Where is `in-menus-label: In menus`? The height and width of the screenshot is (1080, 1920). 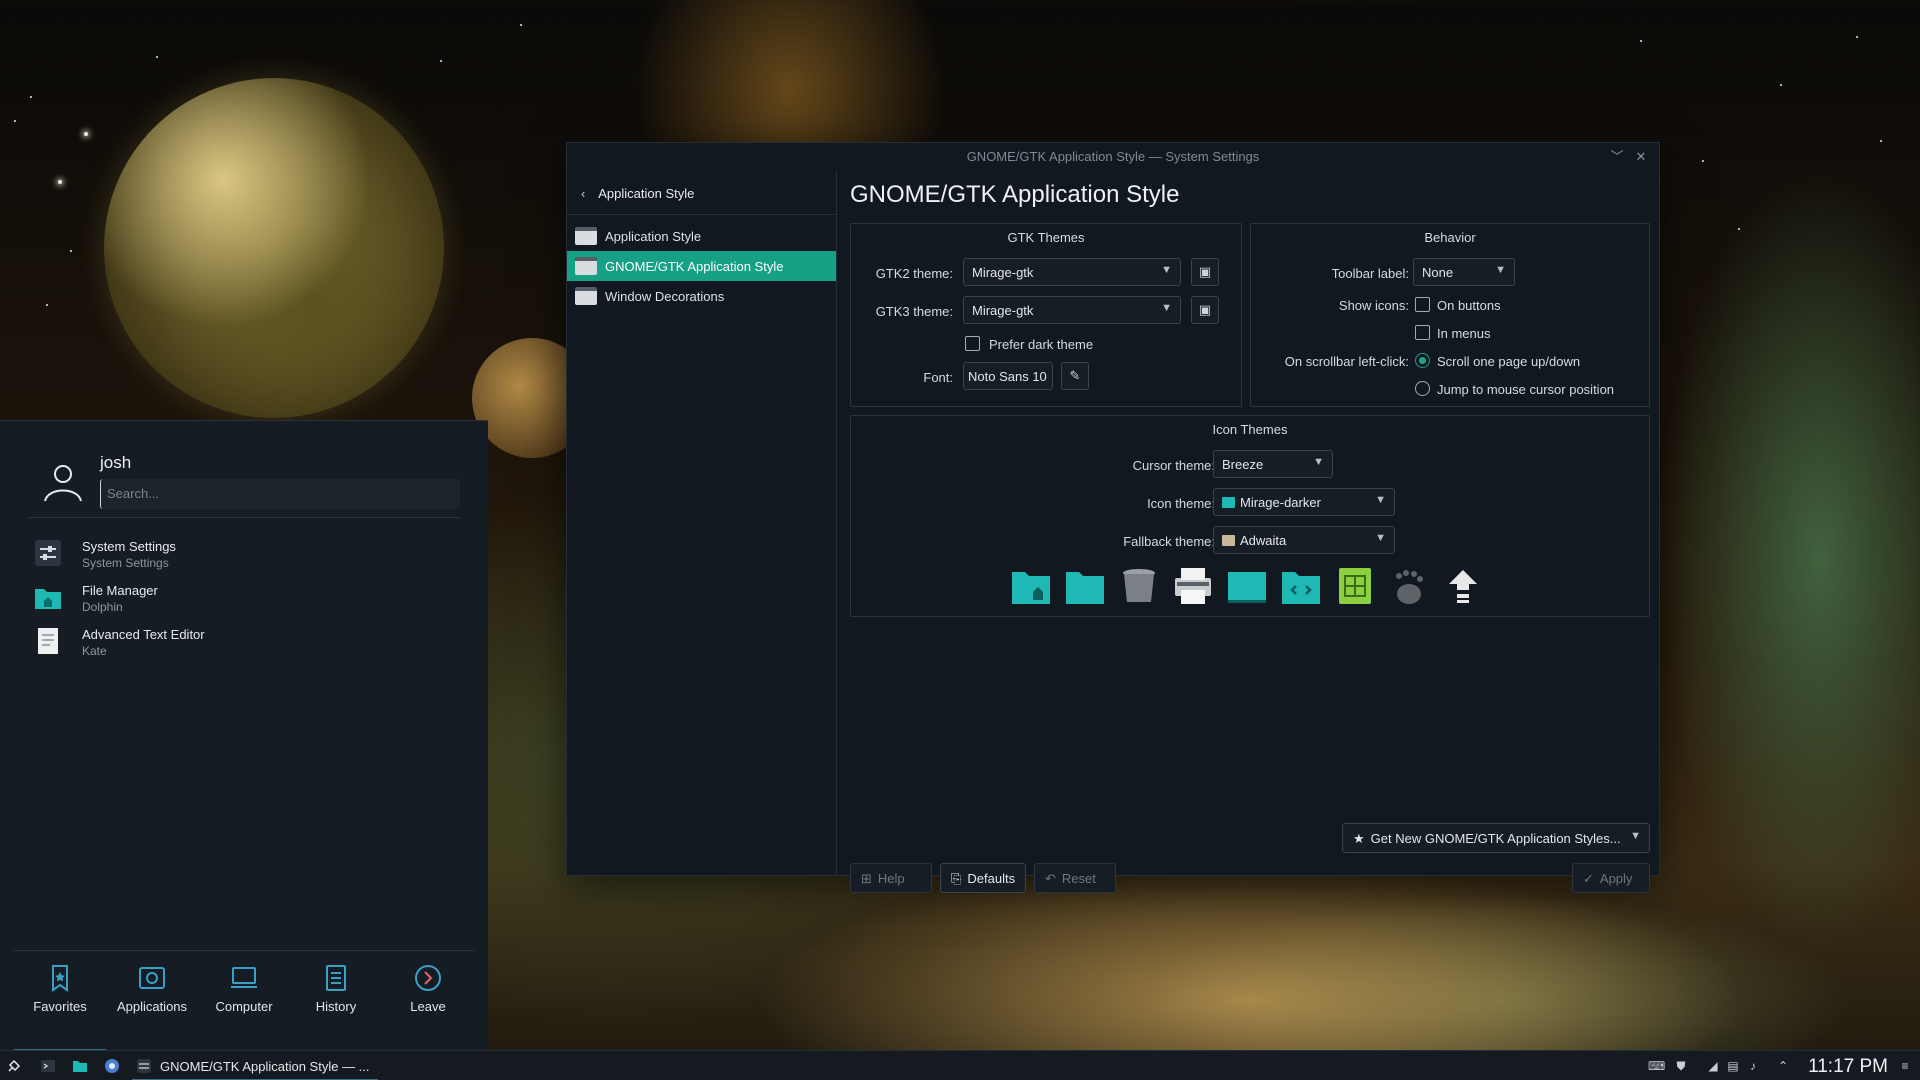 in-menus-label: In menus is located at coordinates (1464, 333).